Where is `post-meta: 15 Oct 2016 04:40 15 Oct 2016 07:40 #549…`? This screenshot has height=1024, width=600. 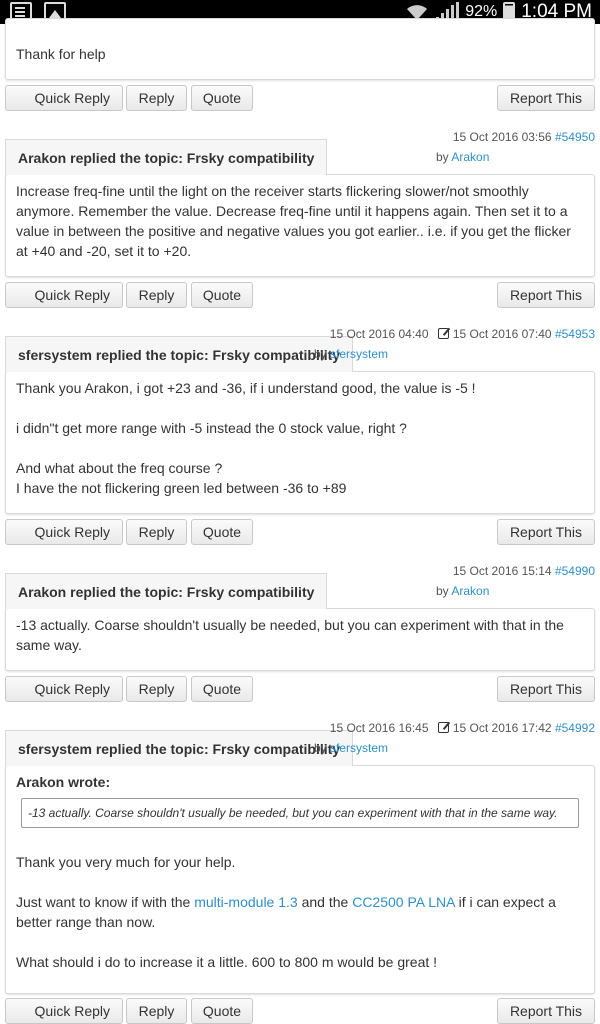 post-meta: 15 Oct 2016 04:40 15 Oct 2016 07:40 #549… is located at coordinates (462, 334).